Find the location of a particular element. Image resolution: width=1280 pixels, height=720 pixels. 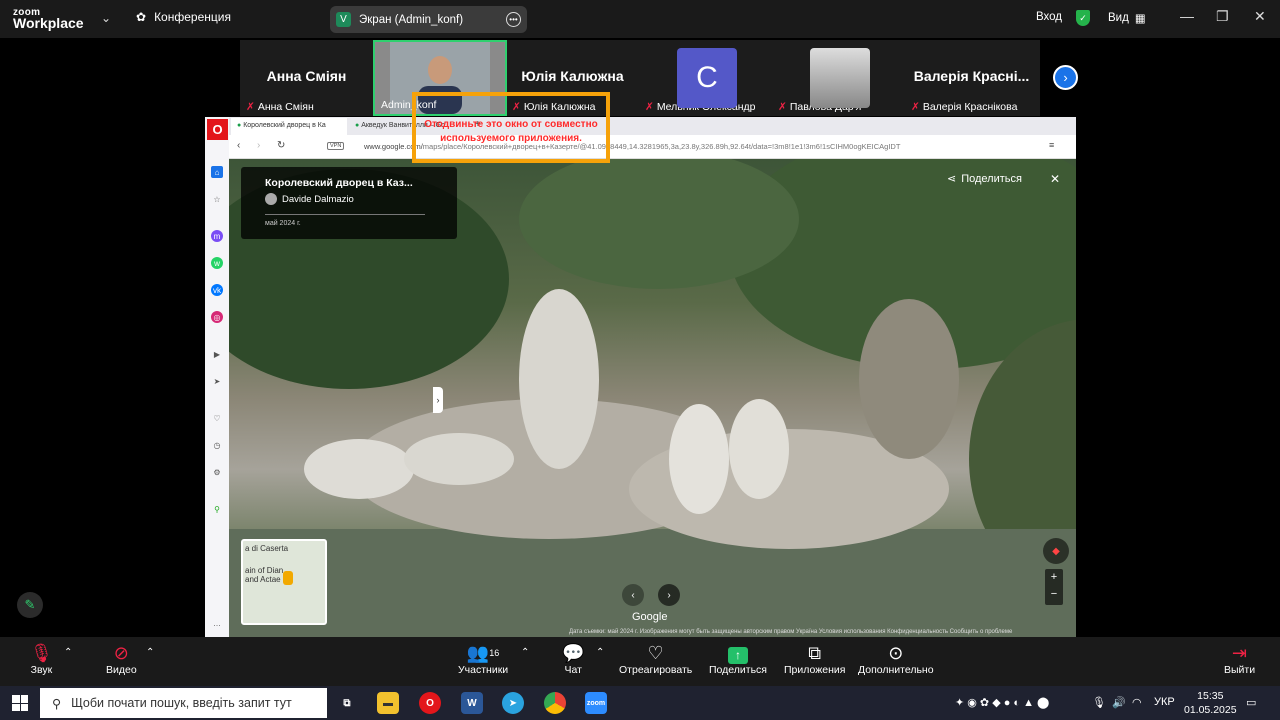

system-clock: 15:35 01.05.2025 is located at coordinates (1210, 703).